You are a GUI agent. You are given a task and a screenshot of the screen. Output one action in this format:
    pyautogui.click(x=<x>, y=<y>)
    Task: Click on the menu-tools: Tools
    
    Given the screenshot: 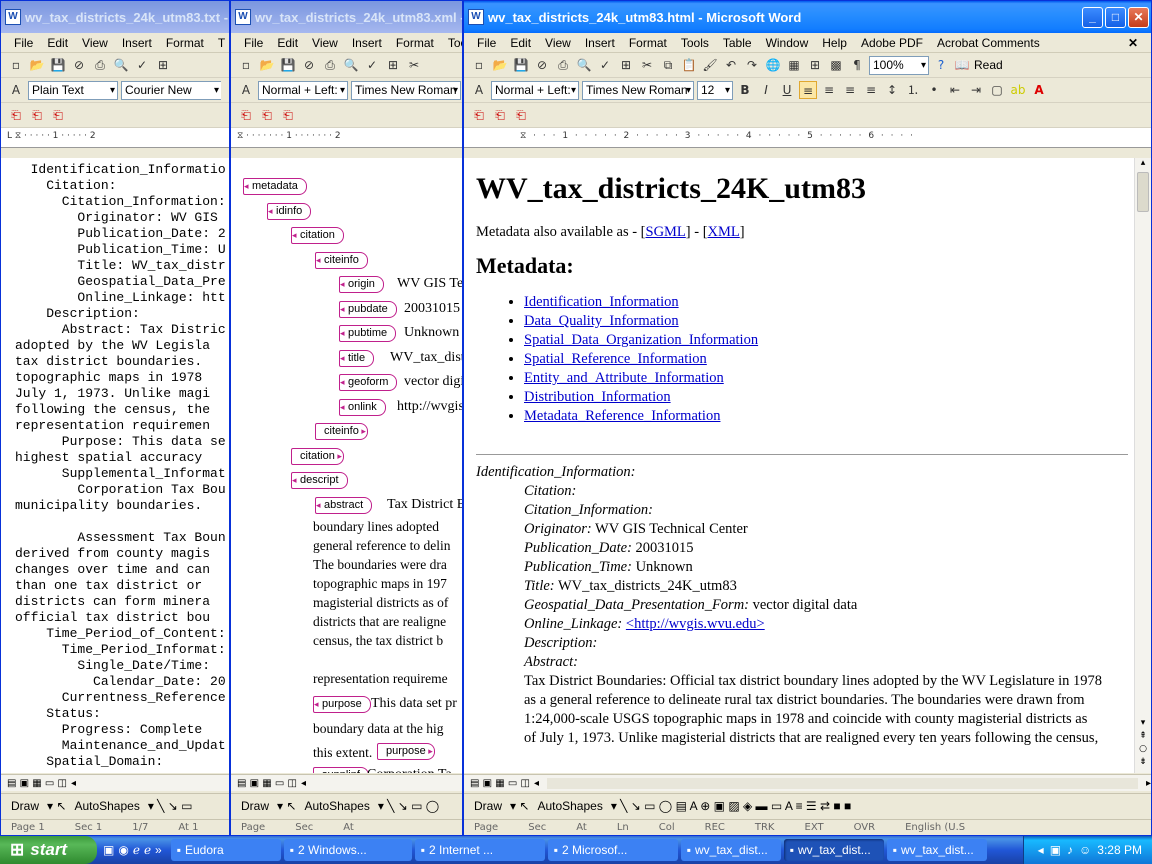 What is the action you would take?
    pyautogui.click(x=695, y=43)
    